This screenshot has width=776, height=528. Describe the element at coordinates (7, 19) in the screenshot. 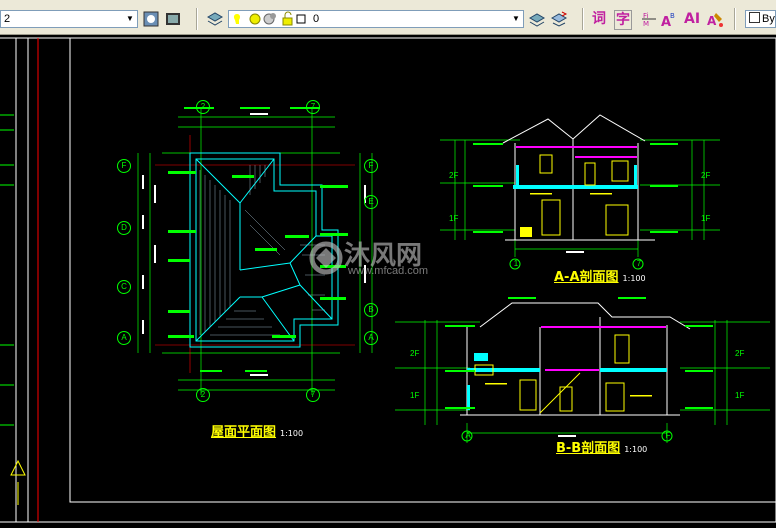

I see `text-style-value: 2` at that location.